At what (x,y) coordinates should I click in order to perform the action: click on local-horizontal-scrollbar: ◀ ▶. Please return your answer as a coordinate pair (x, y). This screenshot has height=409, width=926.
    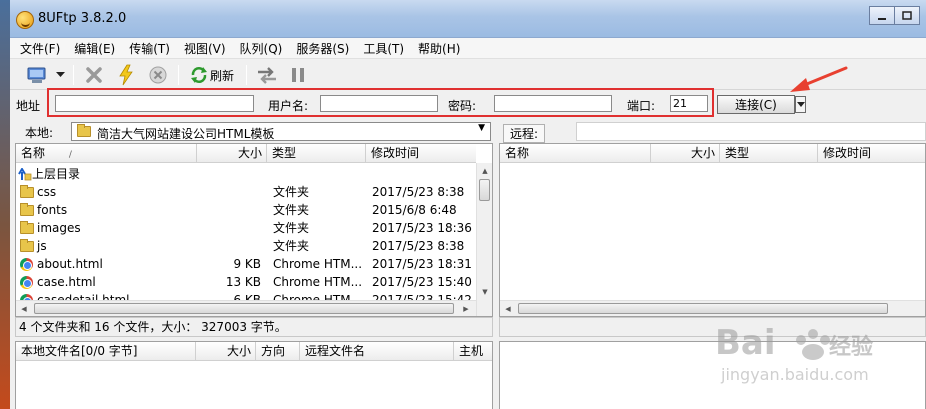
    Looking at the image, I should click on (246, 308).